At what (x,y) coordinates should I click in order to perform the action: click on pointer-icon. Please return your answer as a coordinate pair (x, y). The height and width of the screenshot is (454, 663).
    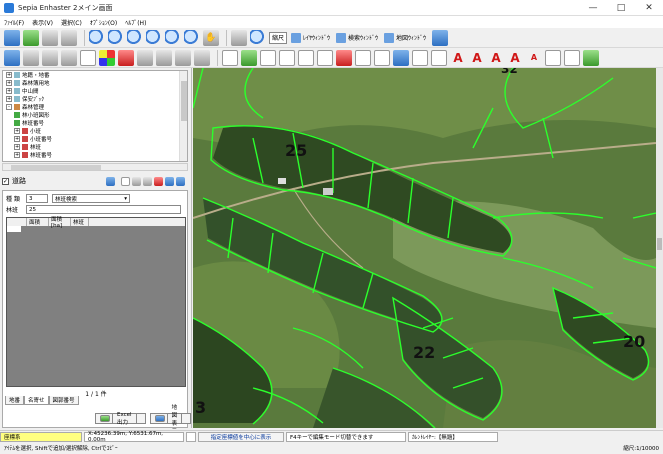
    Looking at the image, I should click on (230, 57).